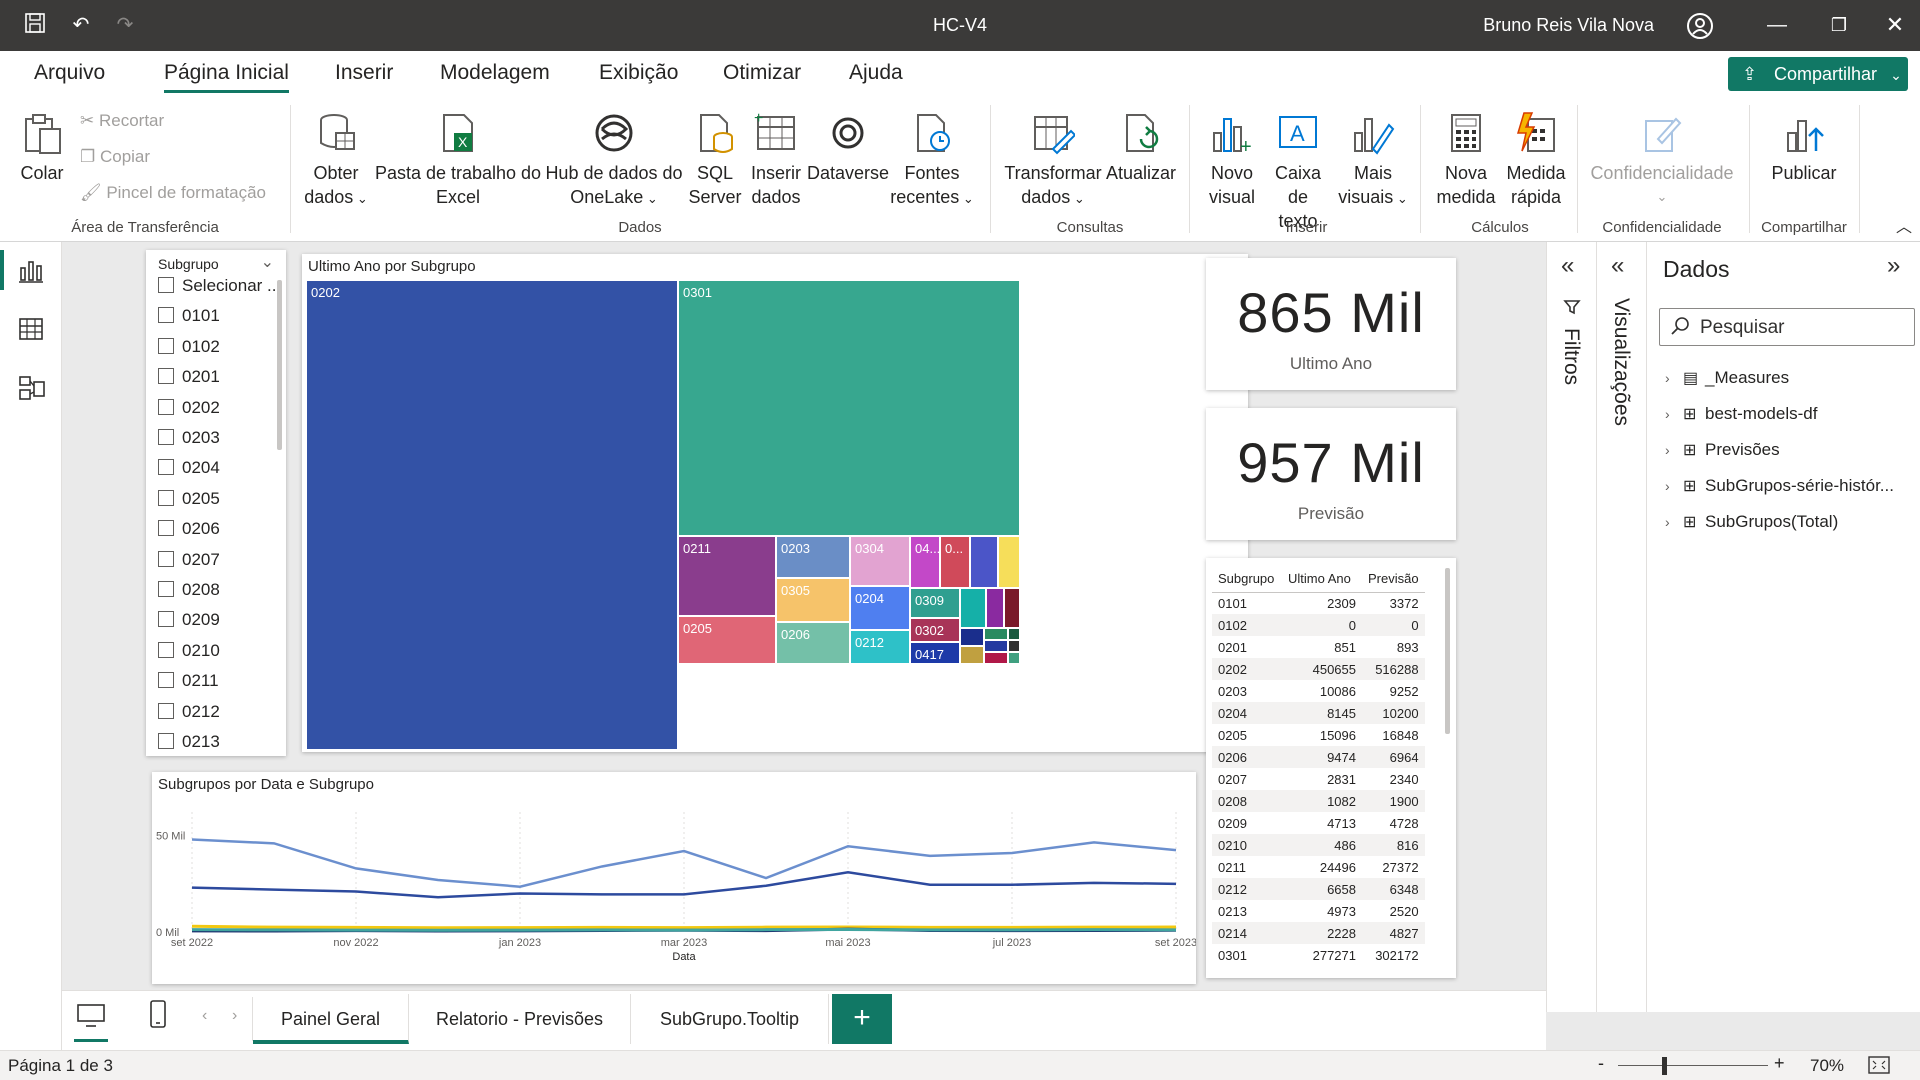  What do you see at coordinates (1318, 757) in the screenshot?
I see `table-row: 0206 9474 6964` at bounding box center [1318, 757].